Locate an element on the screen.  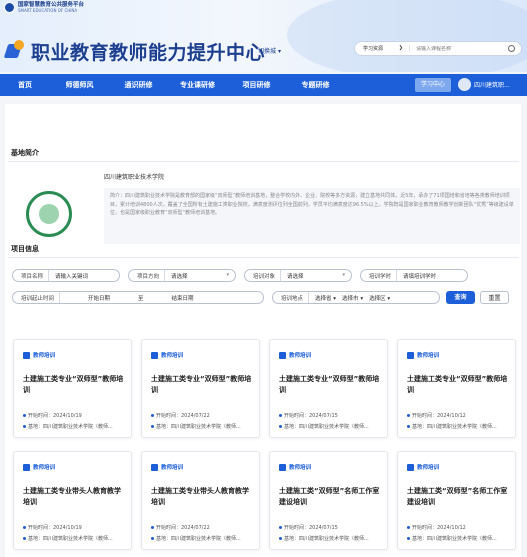
card-start-time-text: 开始时间：2024/07/22 is located at coordinates (183, 528).